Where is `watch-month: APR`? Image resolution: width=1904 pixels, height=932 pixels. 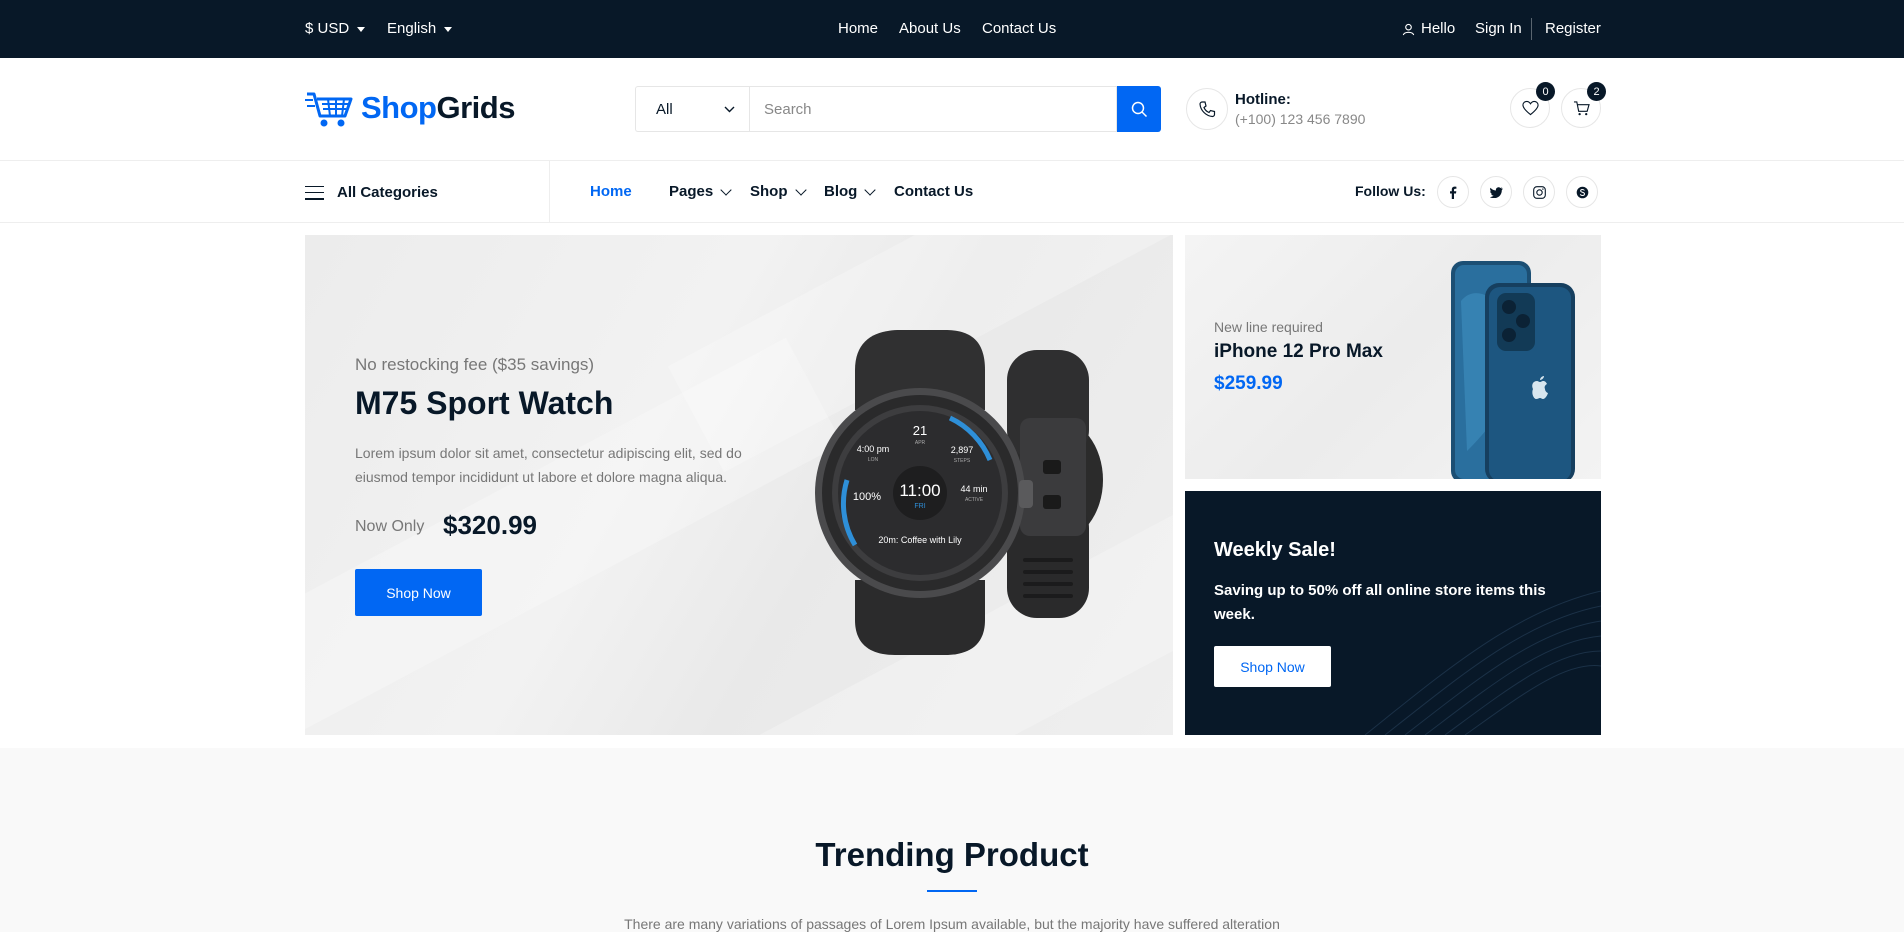 watch-month: APR is located at coordinates (920, 443).